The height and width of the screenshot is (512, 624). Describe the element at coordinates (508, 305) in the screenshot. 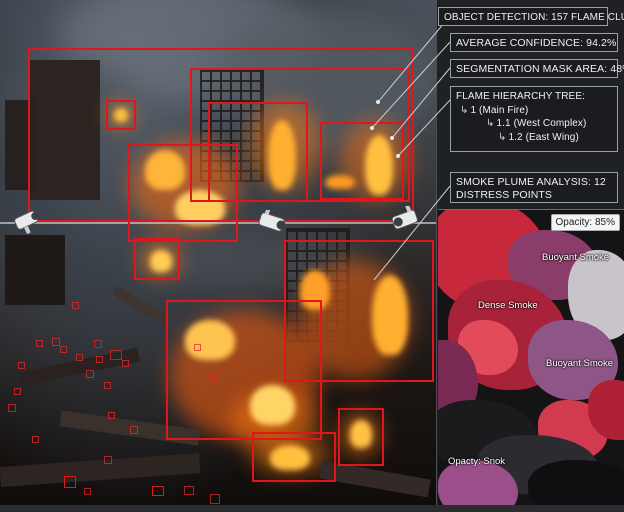

I see `smoke-map-label: Dense Smoke` at that location.